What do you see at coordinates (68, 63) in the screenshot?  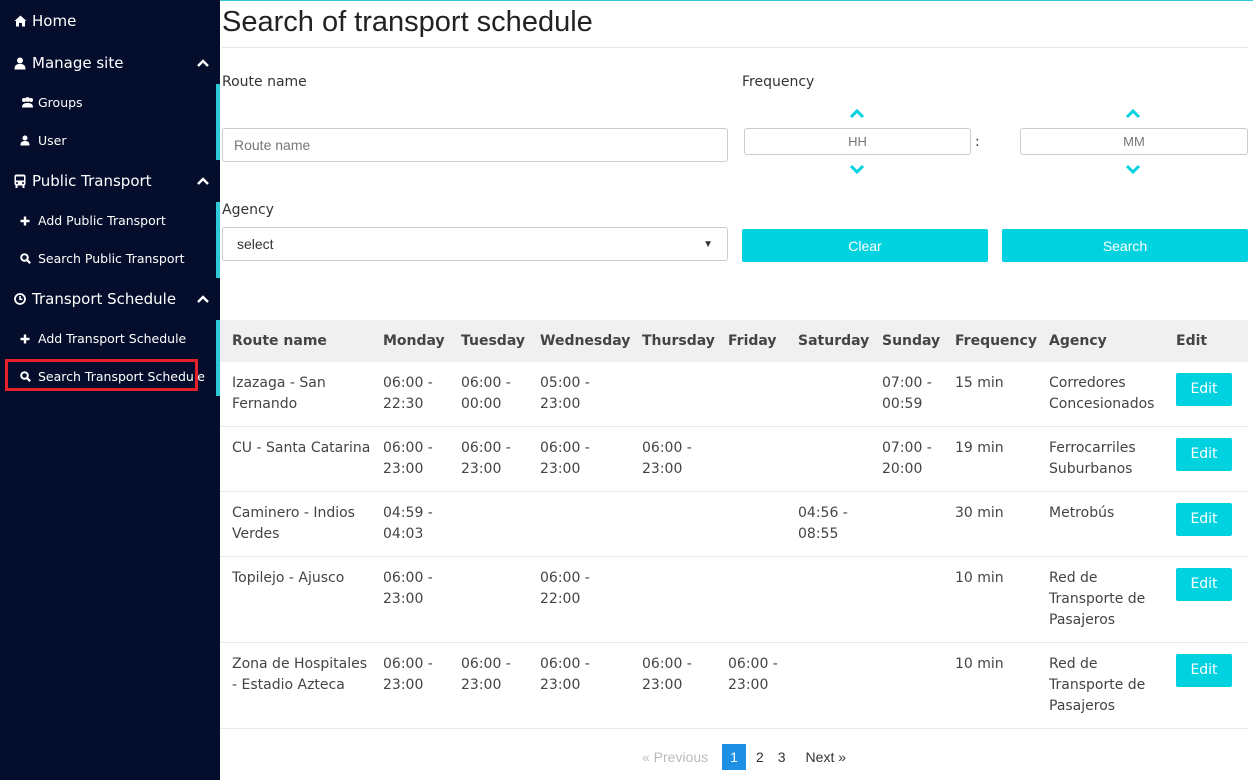 I see `nav-manage-site: Manage site` at bounding box center [68, 63].